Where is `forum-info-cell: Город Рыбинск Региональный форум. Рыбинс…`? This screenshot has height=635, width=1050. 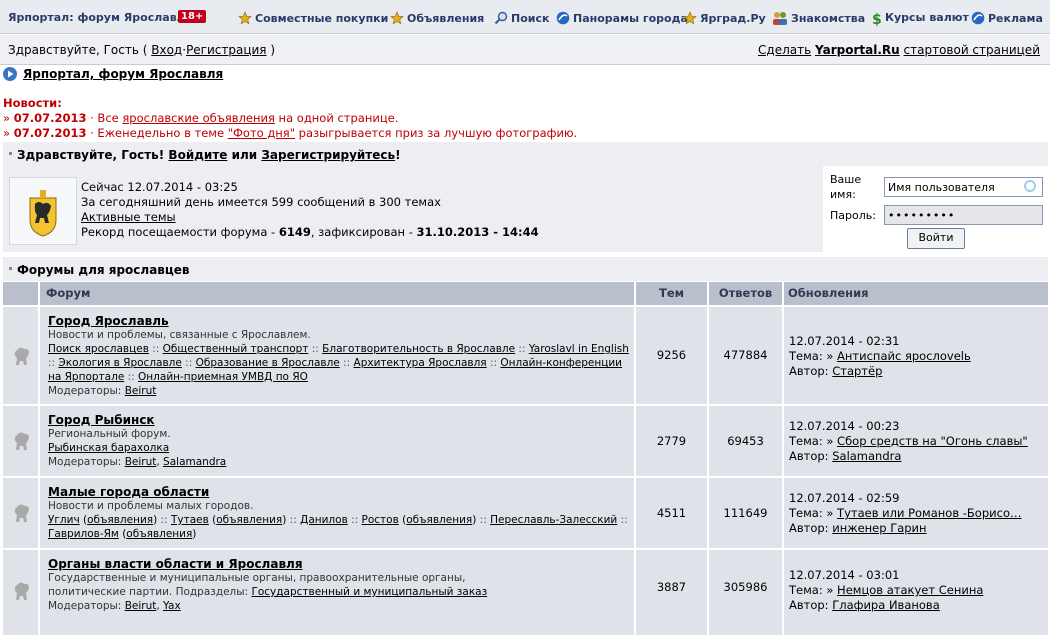 forum-info-cell: Город Рыбинск Региональный форум. Рыбинс… is located at coordinates (337, 441).